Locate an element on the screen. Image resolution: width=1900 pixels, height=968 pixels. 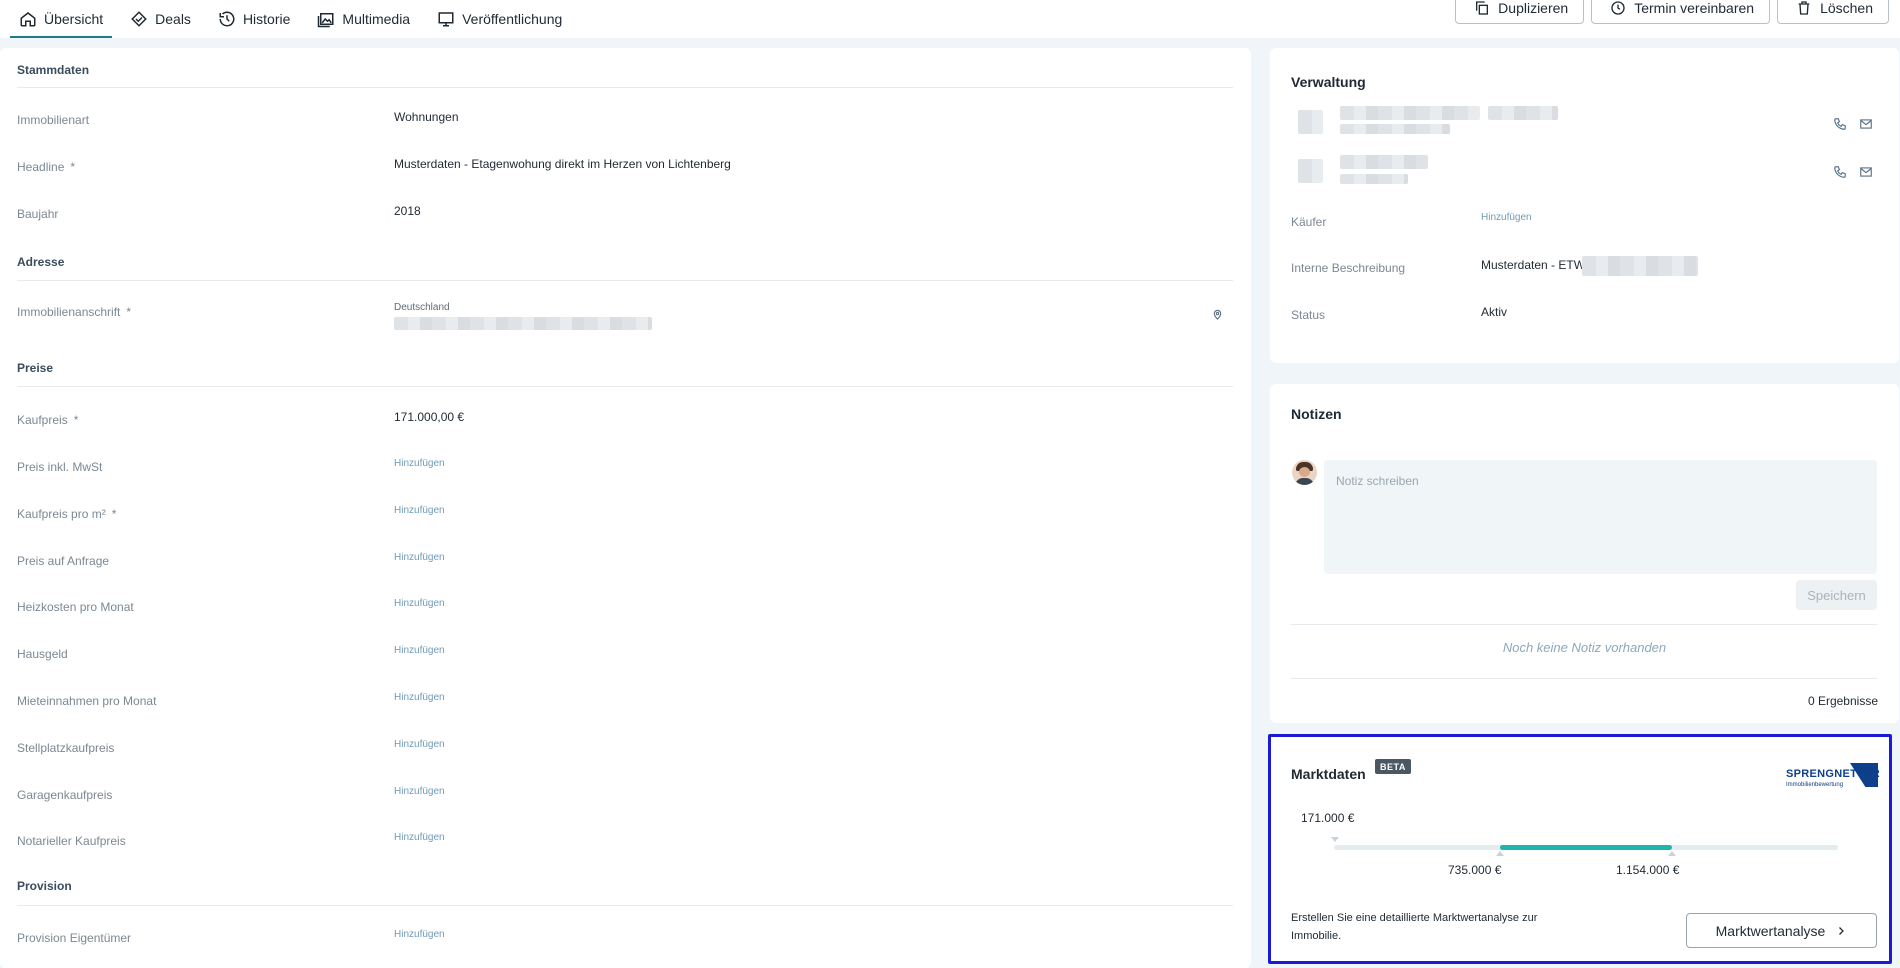
value-immobilienart: Wohnungen is located at coordinates (426, 117).